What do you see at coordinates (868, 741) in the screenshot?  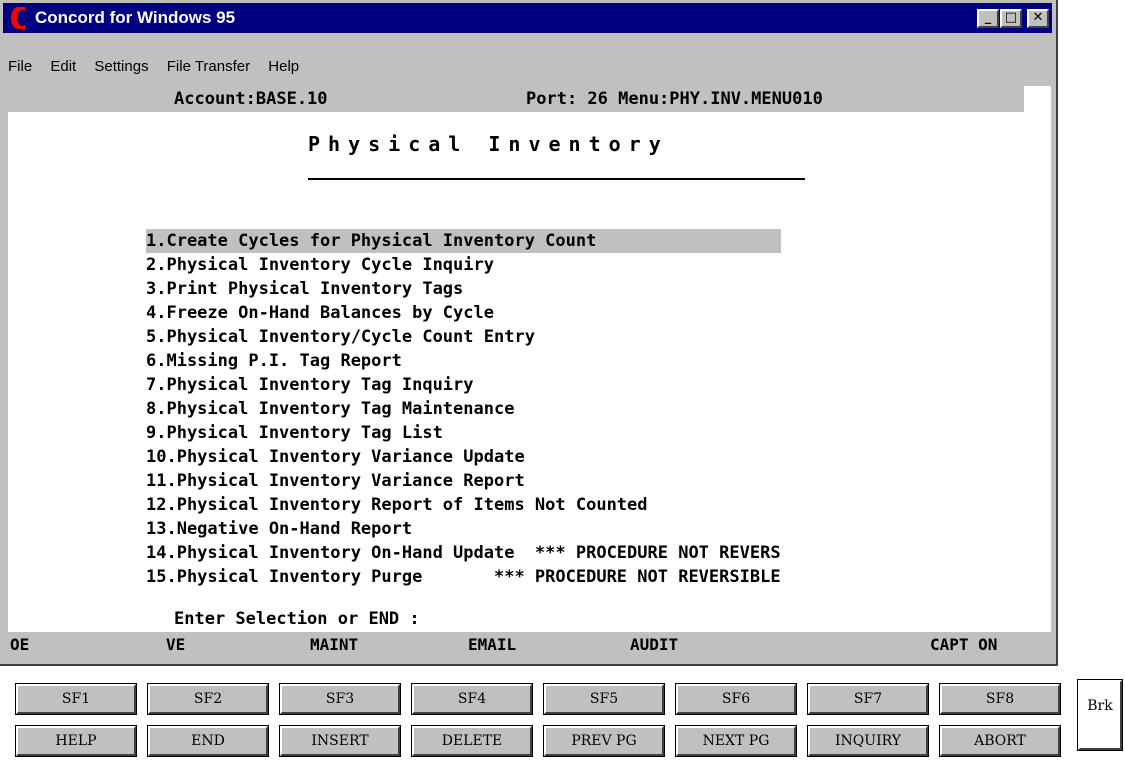 I see `softkey-inquiry: INQUIRY` at bounding box center [868, 741].